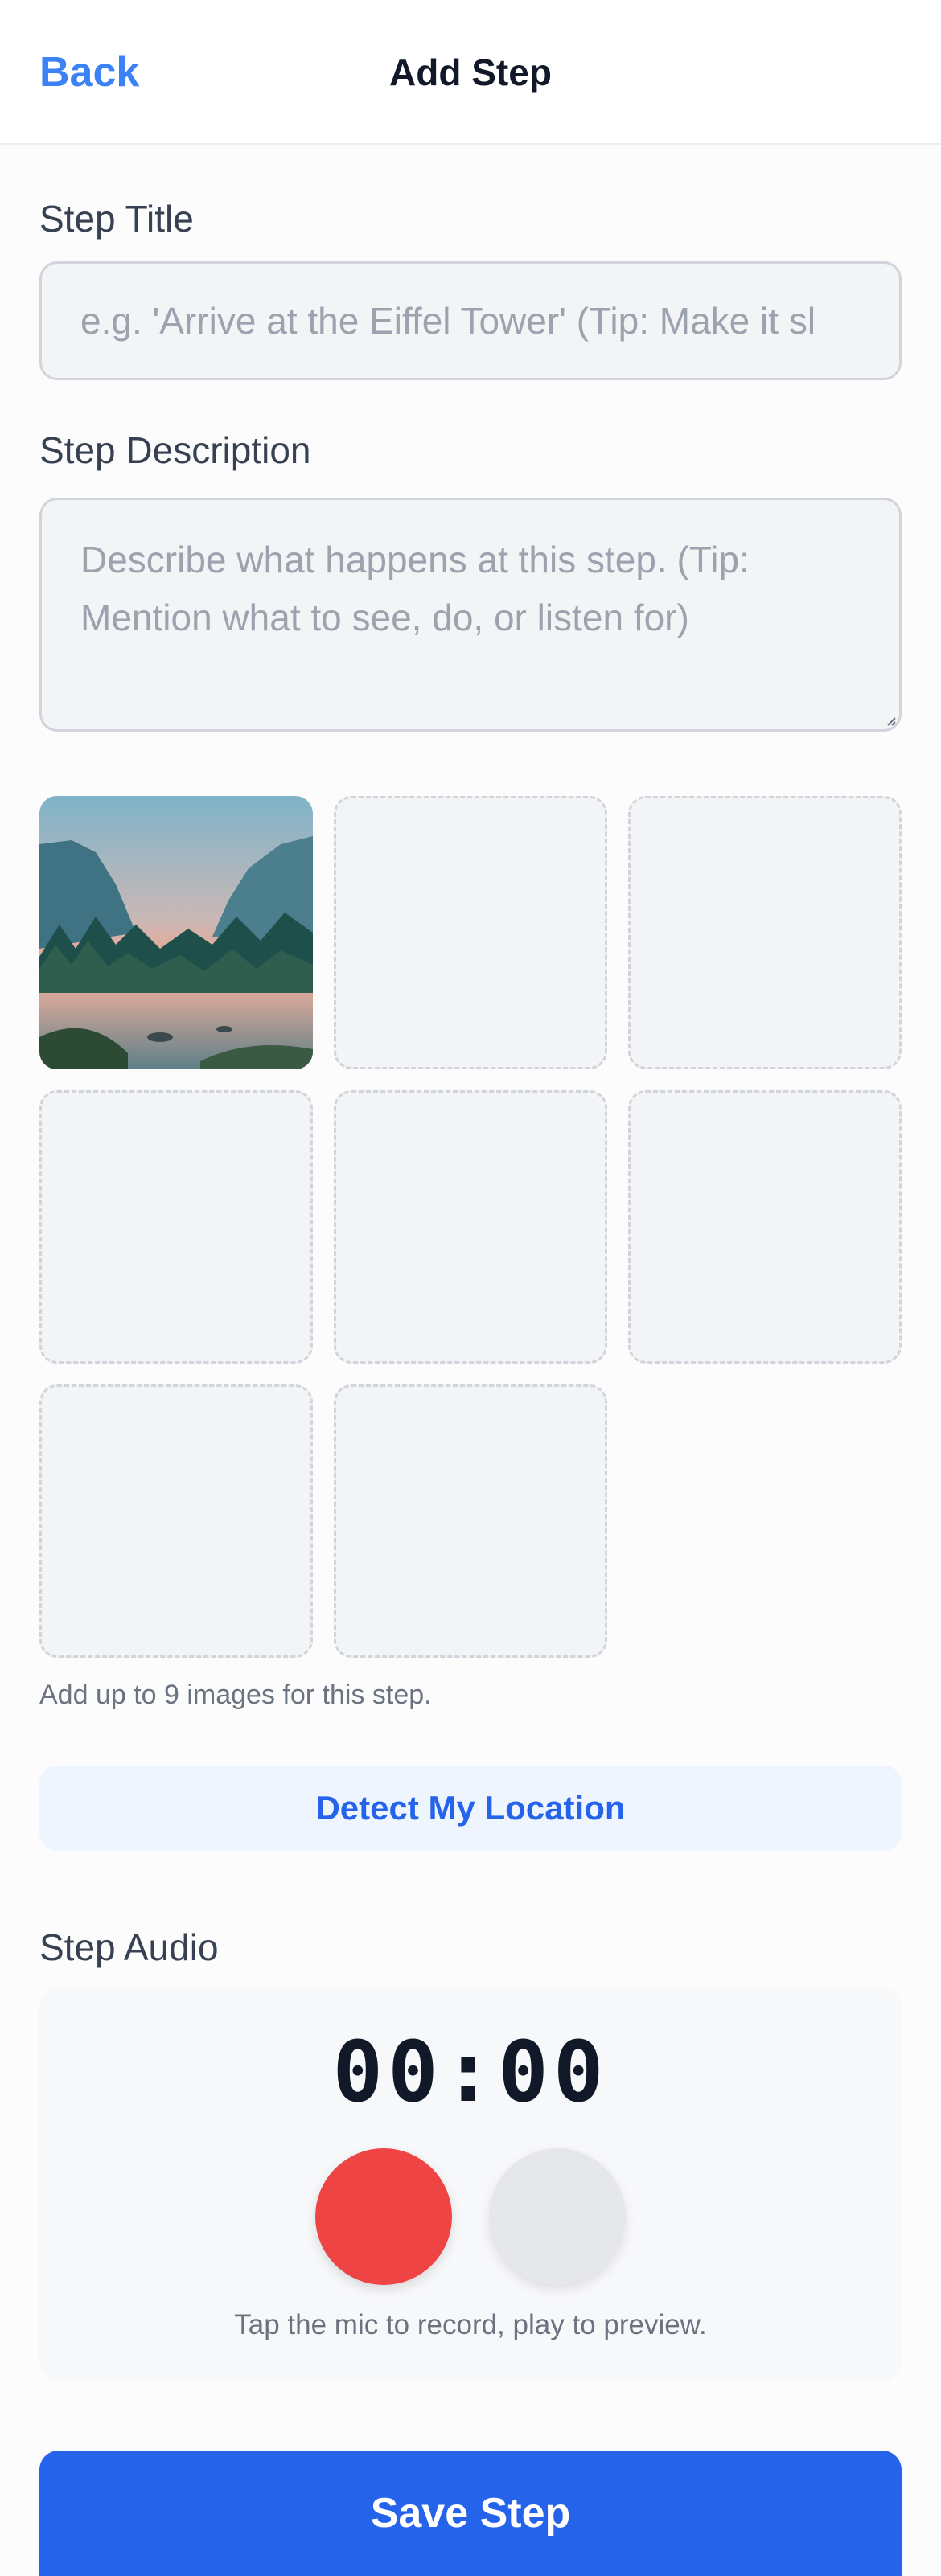 Image resolution: width=941 pixels, height=2576 pixels. Describe the element at coordinates (557, 2216) in the screenshot. I see `play-icon` at that location.